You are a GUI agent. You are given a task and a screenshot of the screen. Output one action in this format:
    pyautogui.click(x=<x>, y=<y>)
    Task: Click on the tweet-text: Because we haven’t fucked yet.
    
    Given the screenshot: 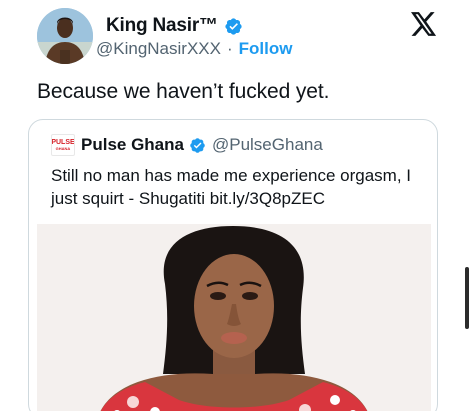 What is the action you would take?
    pyautogui.click(x=183, y=91)
    